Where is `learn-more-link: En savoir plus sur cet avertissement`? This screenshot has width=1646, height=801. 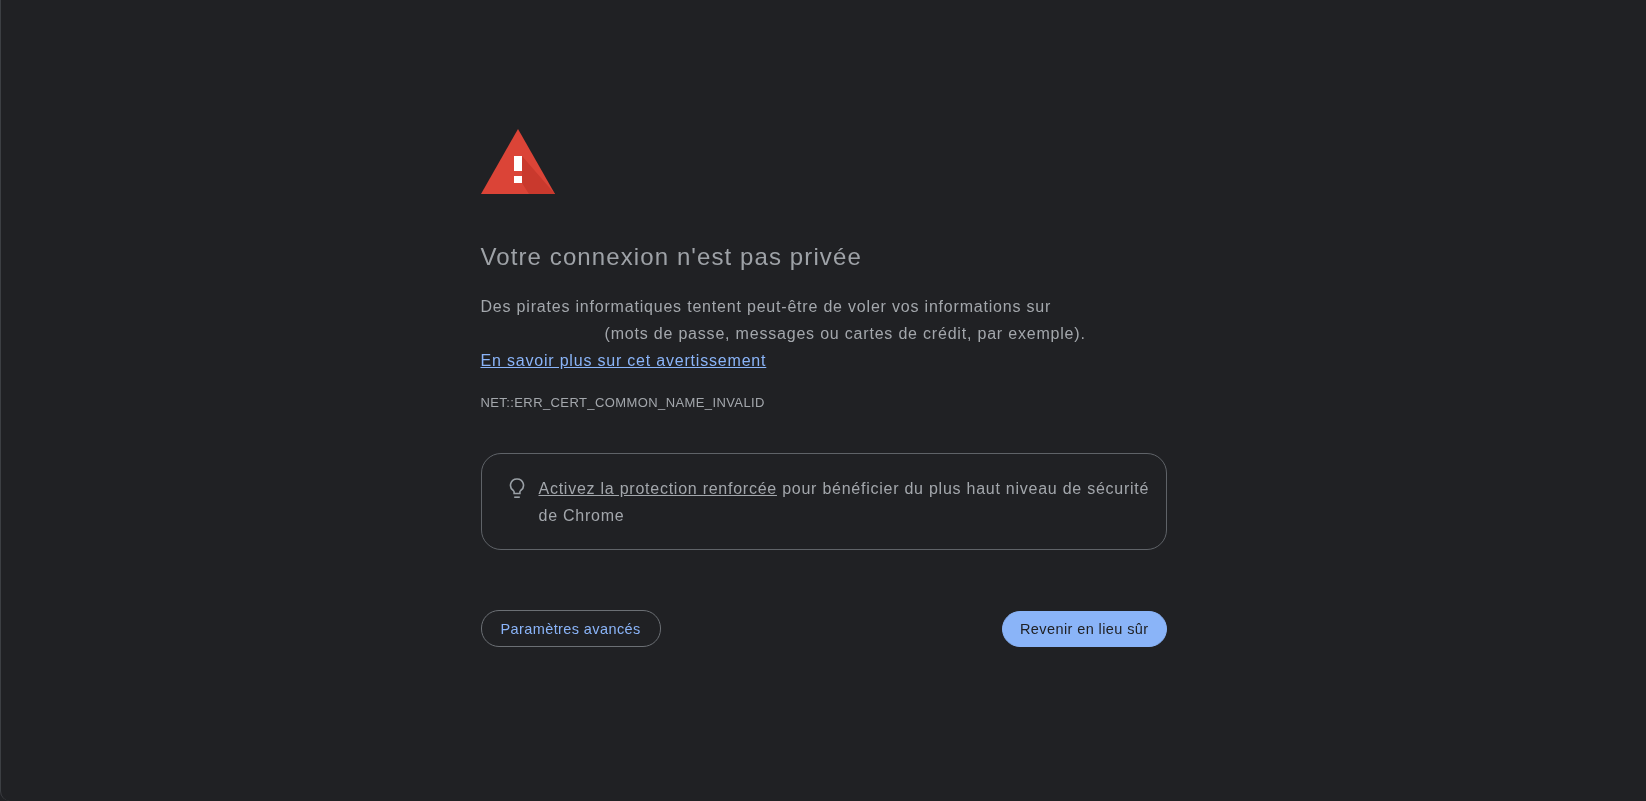 learn-more-link: En savoir plus sur cet avertissement is located at coordinates (623, 360).